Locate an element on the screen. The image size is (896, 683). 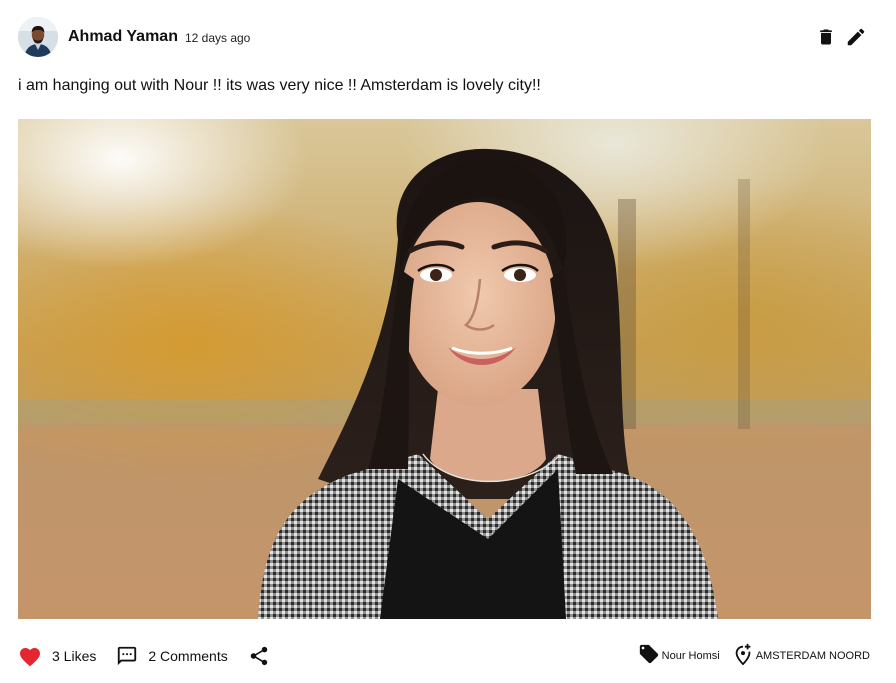
pencil-icon is located at coordinates (856, 37).